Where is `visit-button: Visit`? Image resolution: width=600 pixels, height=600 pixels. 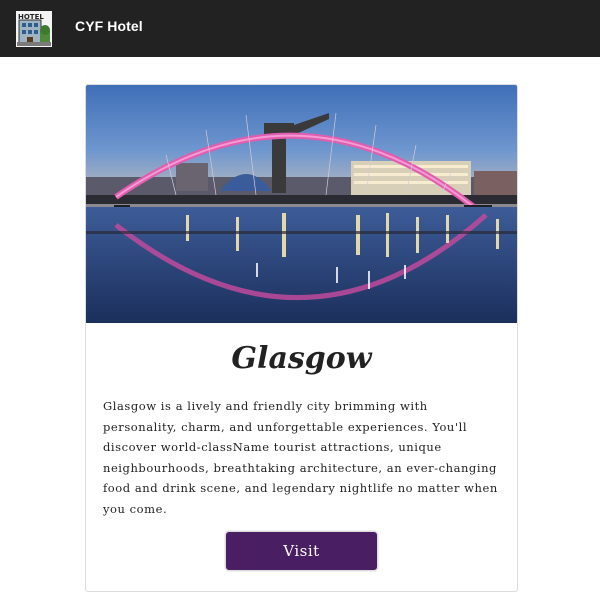
visit-button: Visit is located at coordinates (301, 551).